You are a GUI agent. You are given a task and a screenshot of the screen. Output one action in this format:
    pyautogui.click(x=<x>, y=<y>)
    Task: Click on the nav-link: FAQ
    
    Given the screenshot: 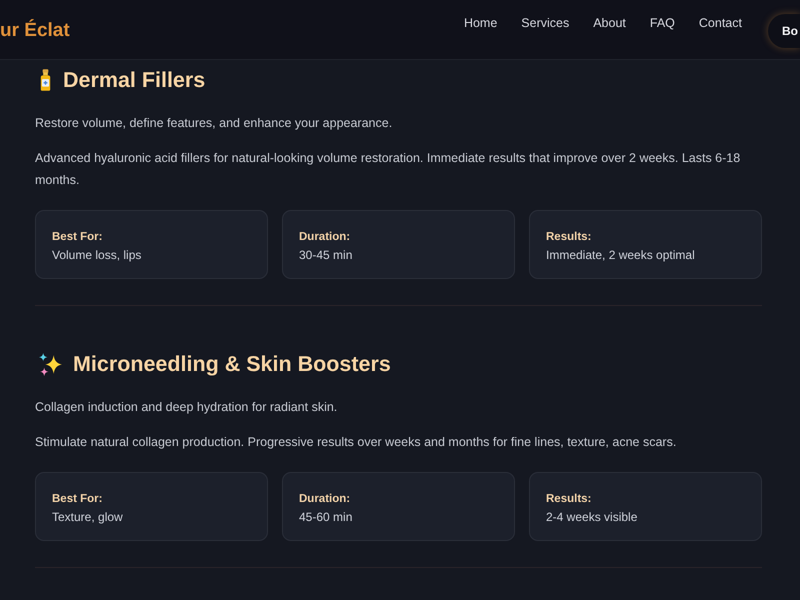 What is the action you would take?
    pyautogui.click(x=662, y=23)
    